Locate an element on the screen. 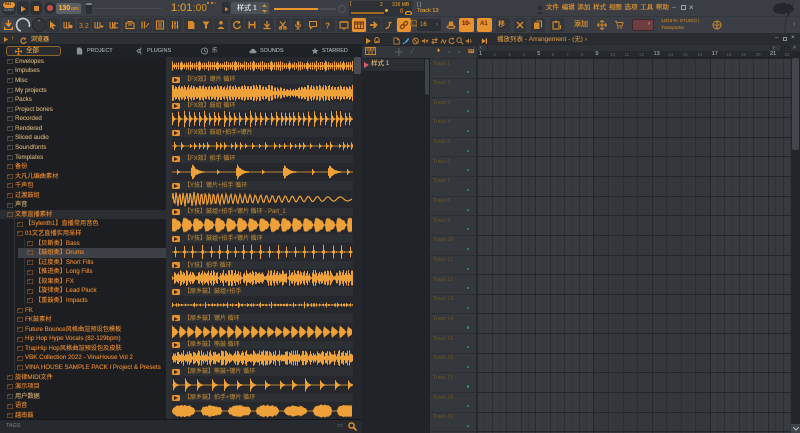 This screenshot has height=433, width=800. svg-text: 3.2 is located at coordinates (84, 26).